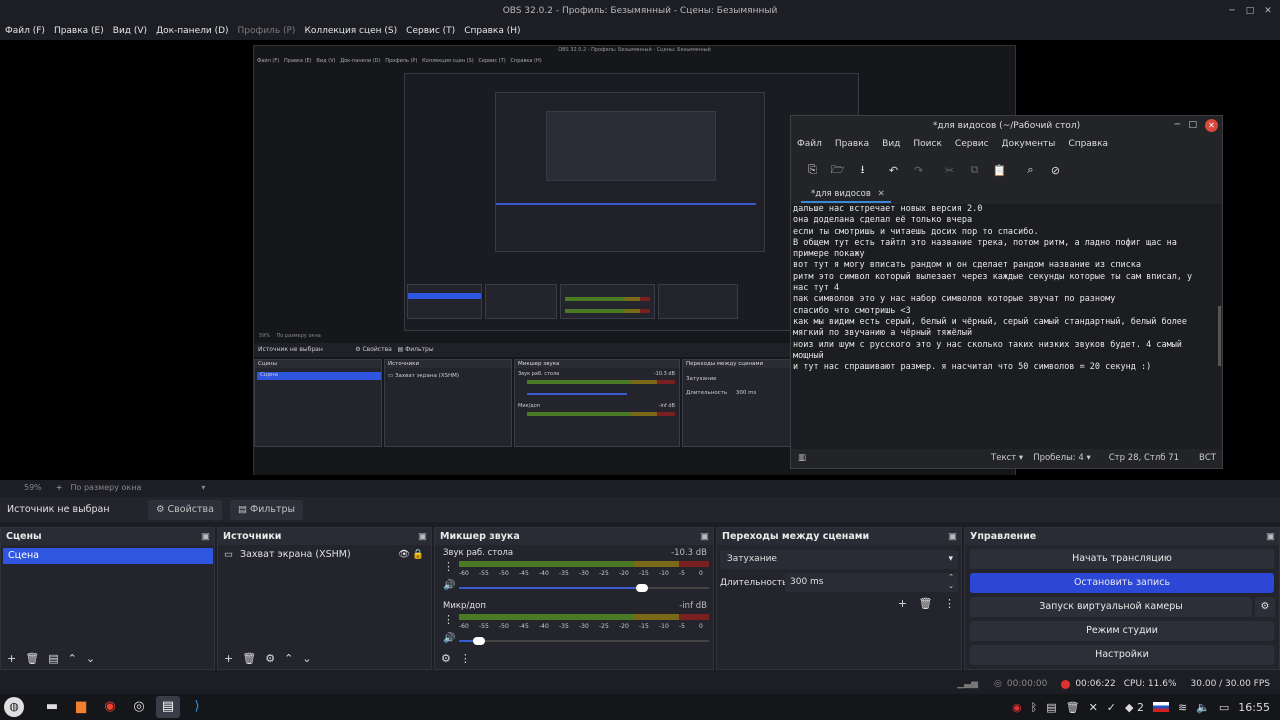  I want to click on editor-tab: *для видосов ✕, so click(846, 196).